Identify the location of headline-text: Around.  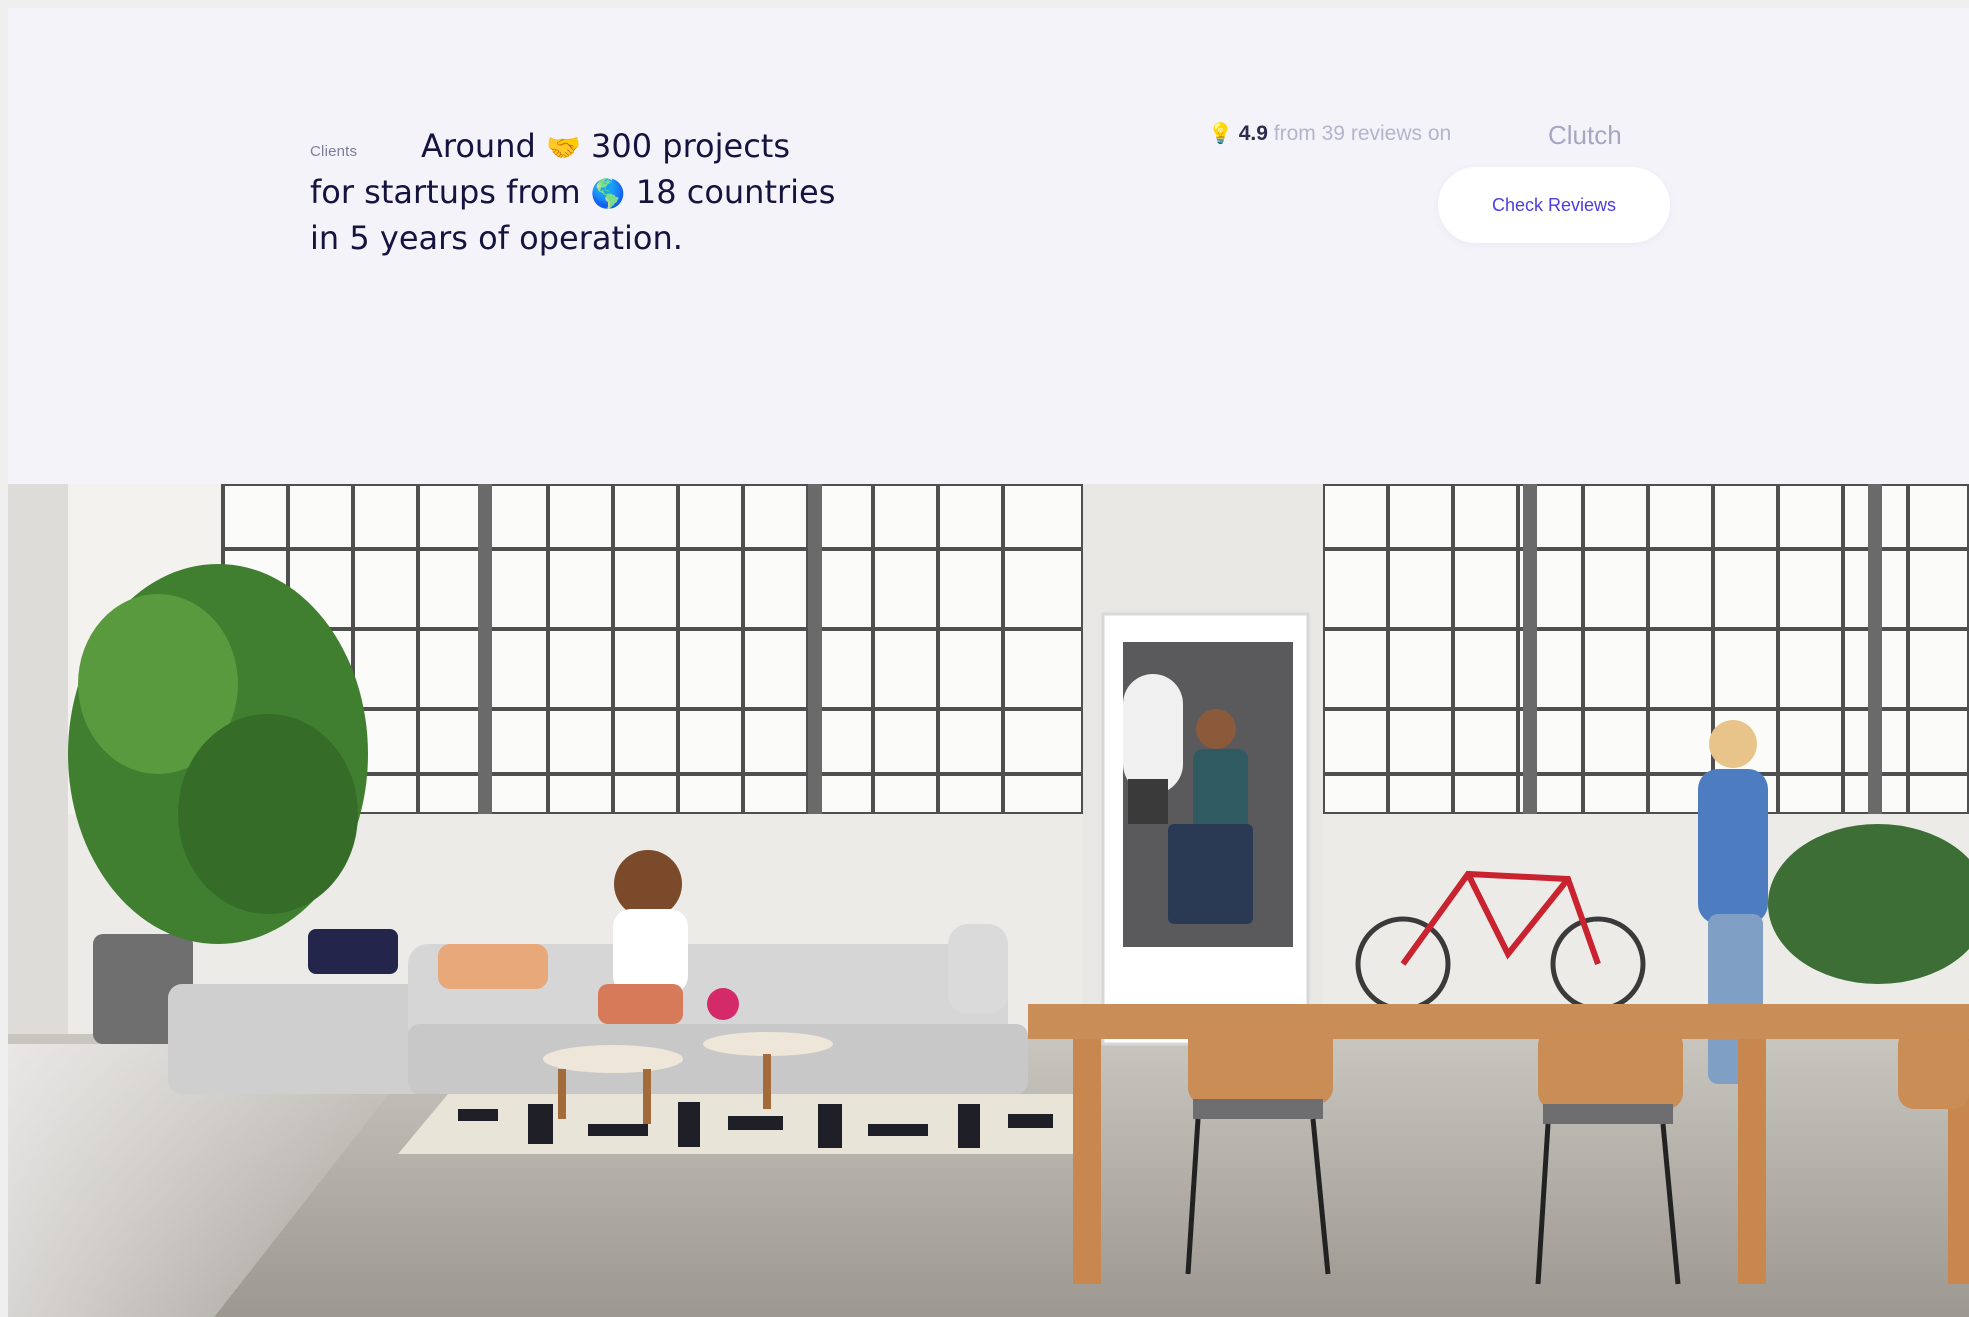
(478, 146).